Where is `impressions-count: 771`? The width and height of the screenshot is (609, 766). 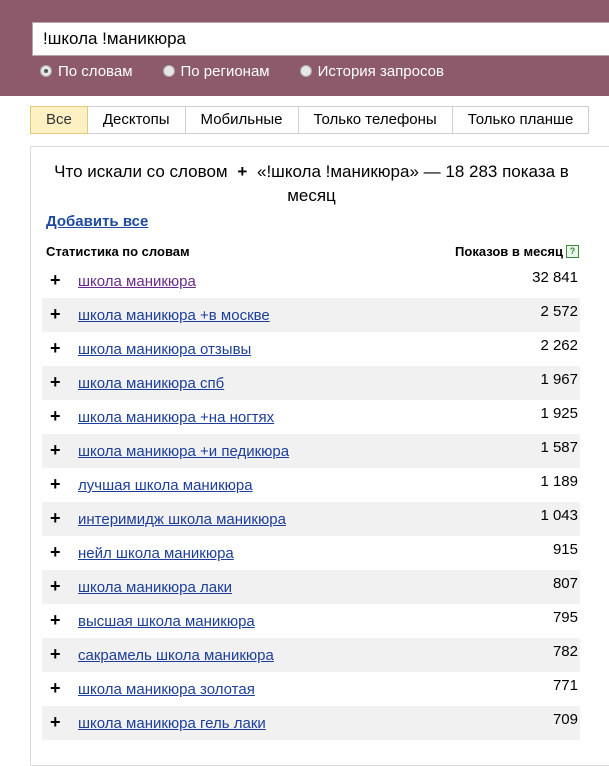 impressions-count: 771 is located at coordinates (565, 685).